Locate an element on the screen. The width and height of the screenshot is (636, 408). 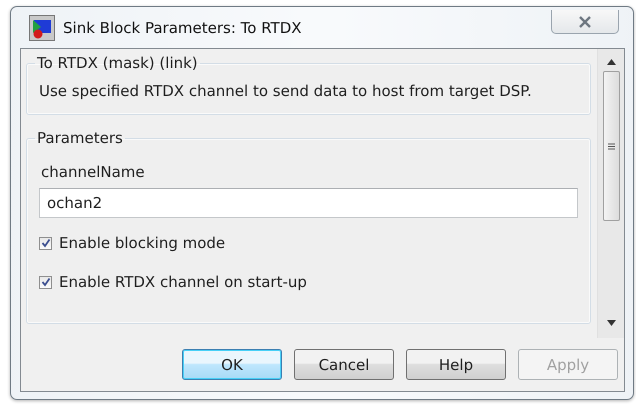
field-label: channelName is located at coordinates (93, 172).